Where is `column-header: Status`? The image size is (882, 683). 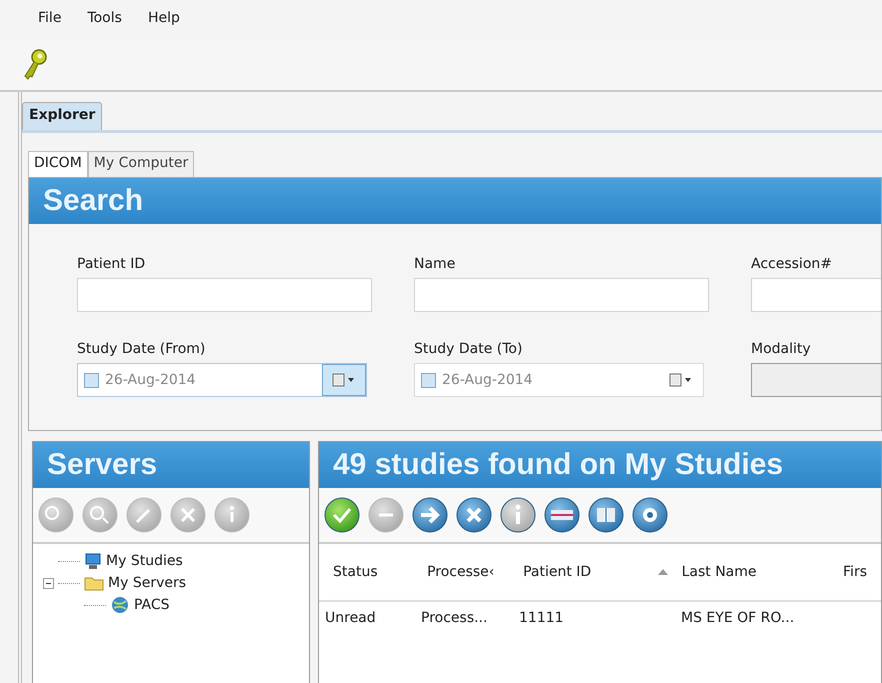 column-header: Status is located at coordinates (380, 572).